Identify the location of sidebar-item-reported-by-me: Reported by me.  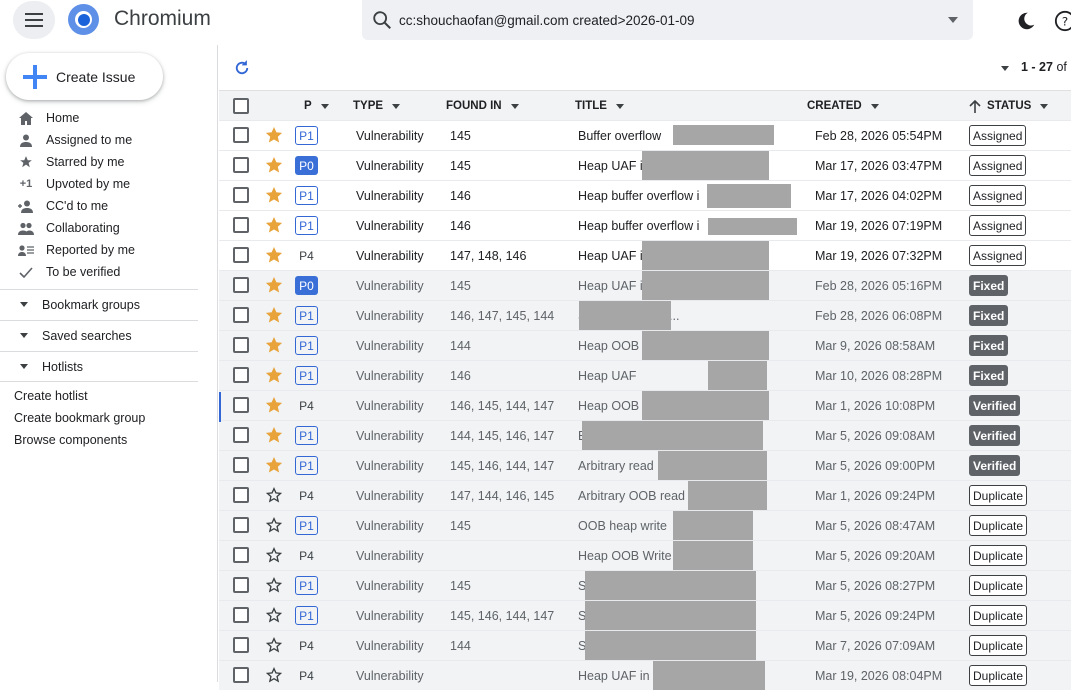
(100, 250).